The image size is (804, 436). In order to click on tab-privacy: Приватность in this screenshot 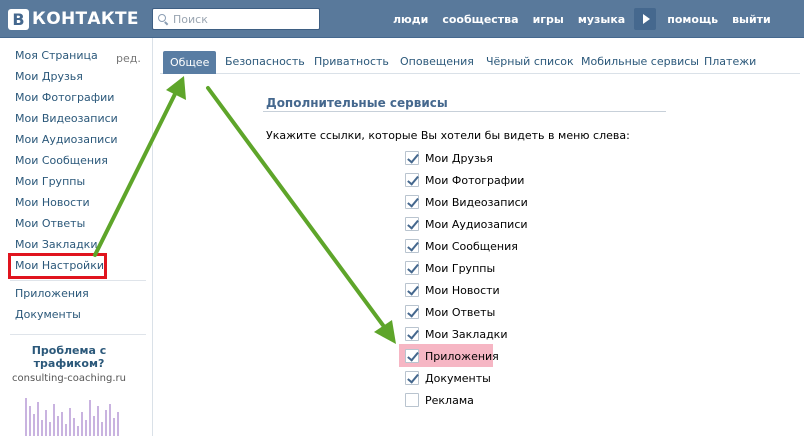, I will do `click(351, 61)`.